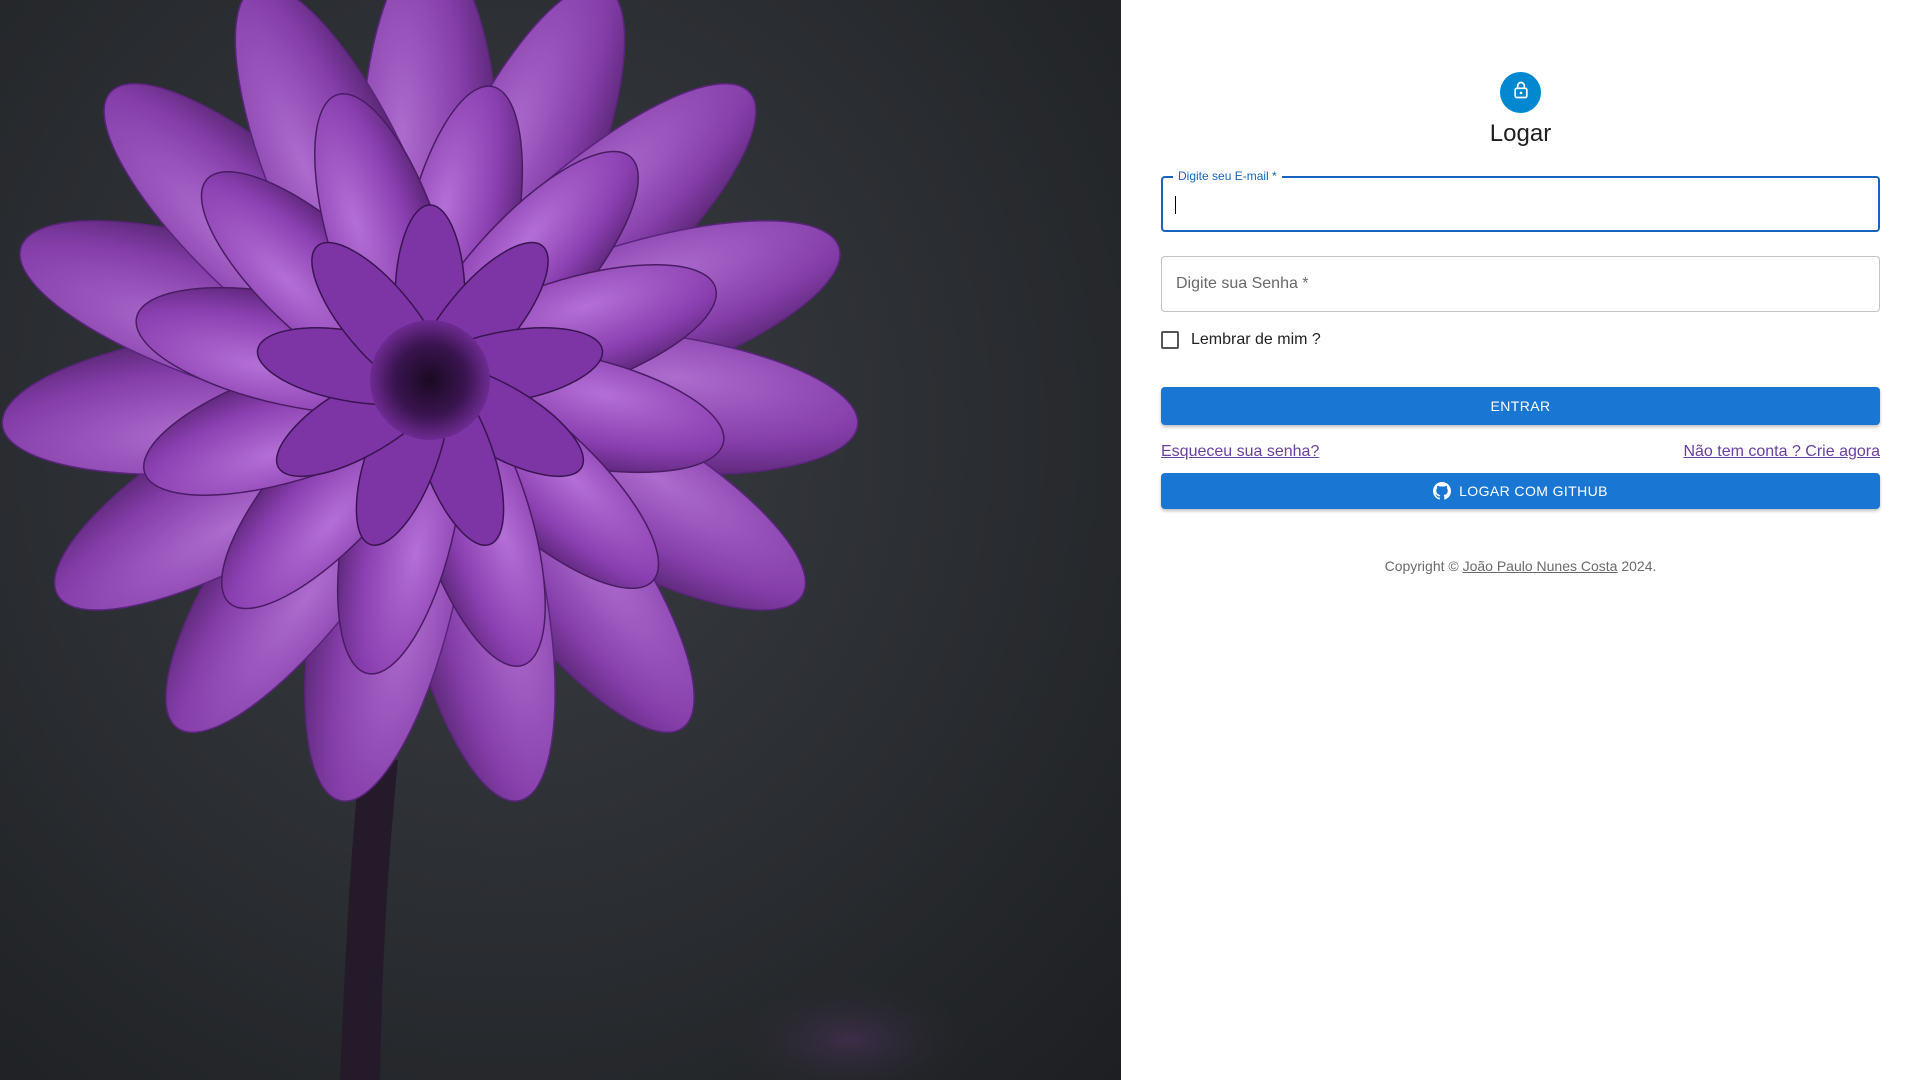 This screenshot has width=1920, height=1080. Describe the element at coordinates (1240, 452) in the screenshot. I see `forgot-password-link: Esqueceu sua senha?` at that location.